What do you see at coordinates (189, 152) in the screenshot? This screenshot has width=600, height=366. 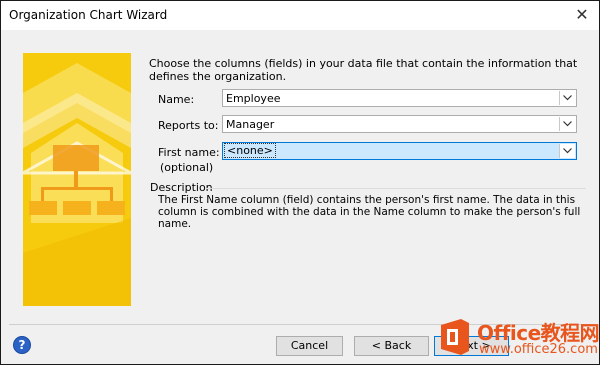 I see `first-name-label: First name:` at bounding box center [189, 152].